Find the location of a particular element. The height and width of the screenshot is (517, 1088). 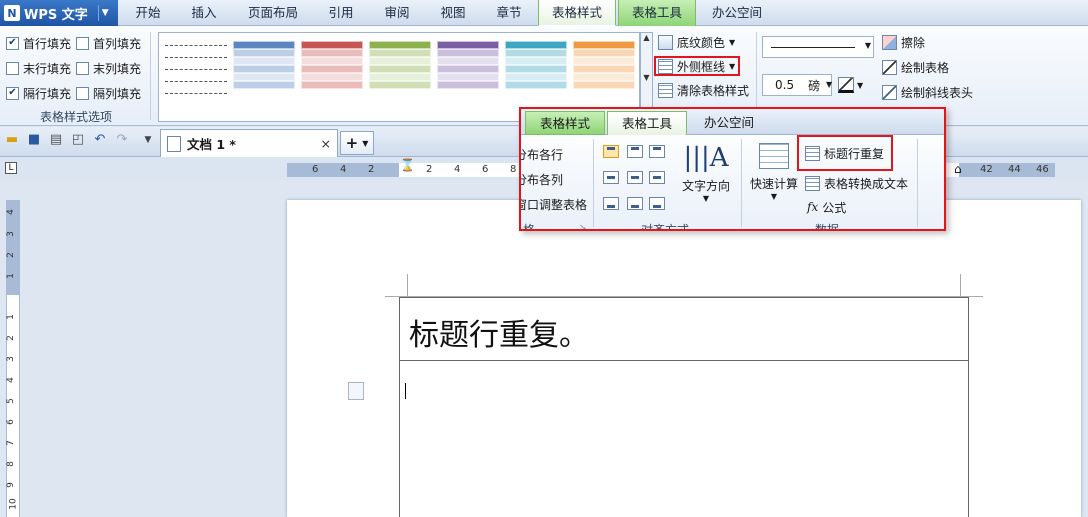

tab-insert: 插入 is located at coordinates (204, 13).